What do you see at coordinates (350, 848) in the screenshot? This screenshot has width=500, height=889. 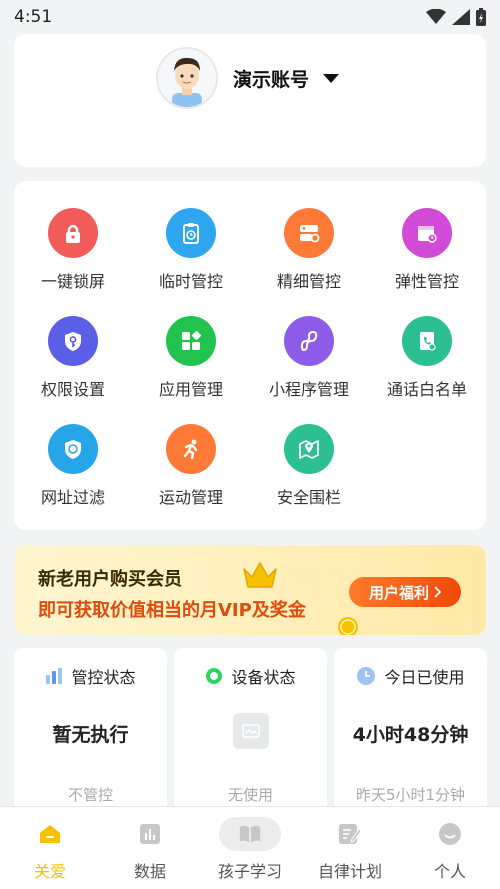 I see `tab-self-discipline-plan: 自律计划` at bounding box center [350, 848].